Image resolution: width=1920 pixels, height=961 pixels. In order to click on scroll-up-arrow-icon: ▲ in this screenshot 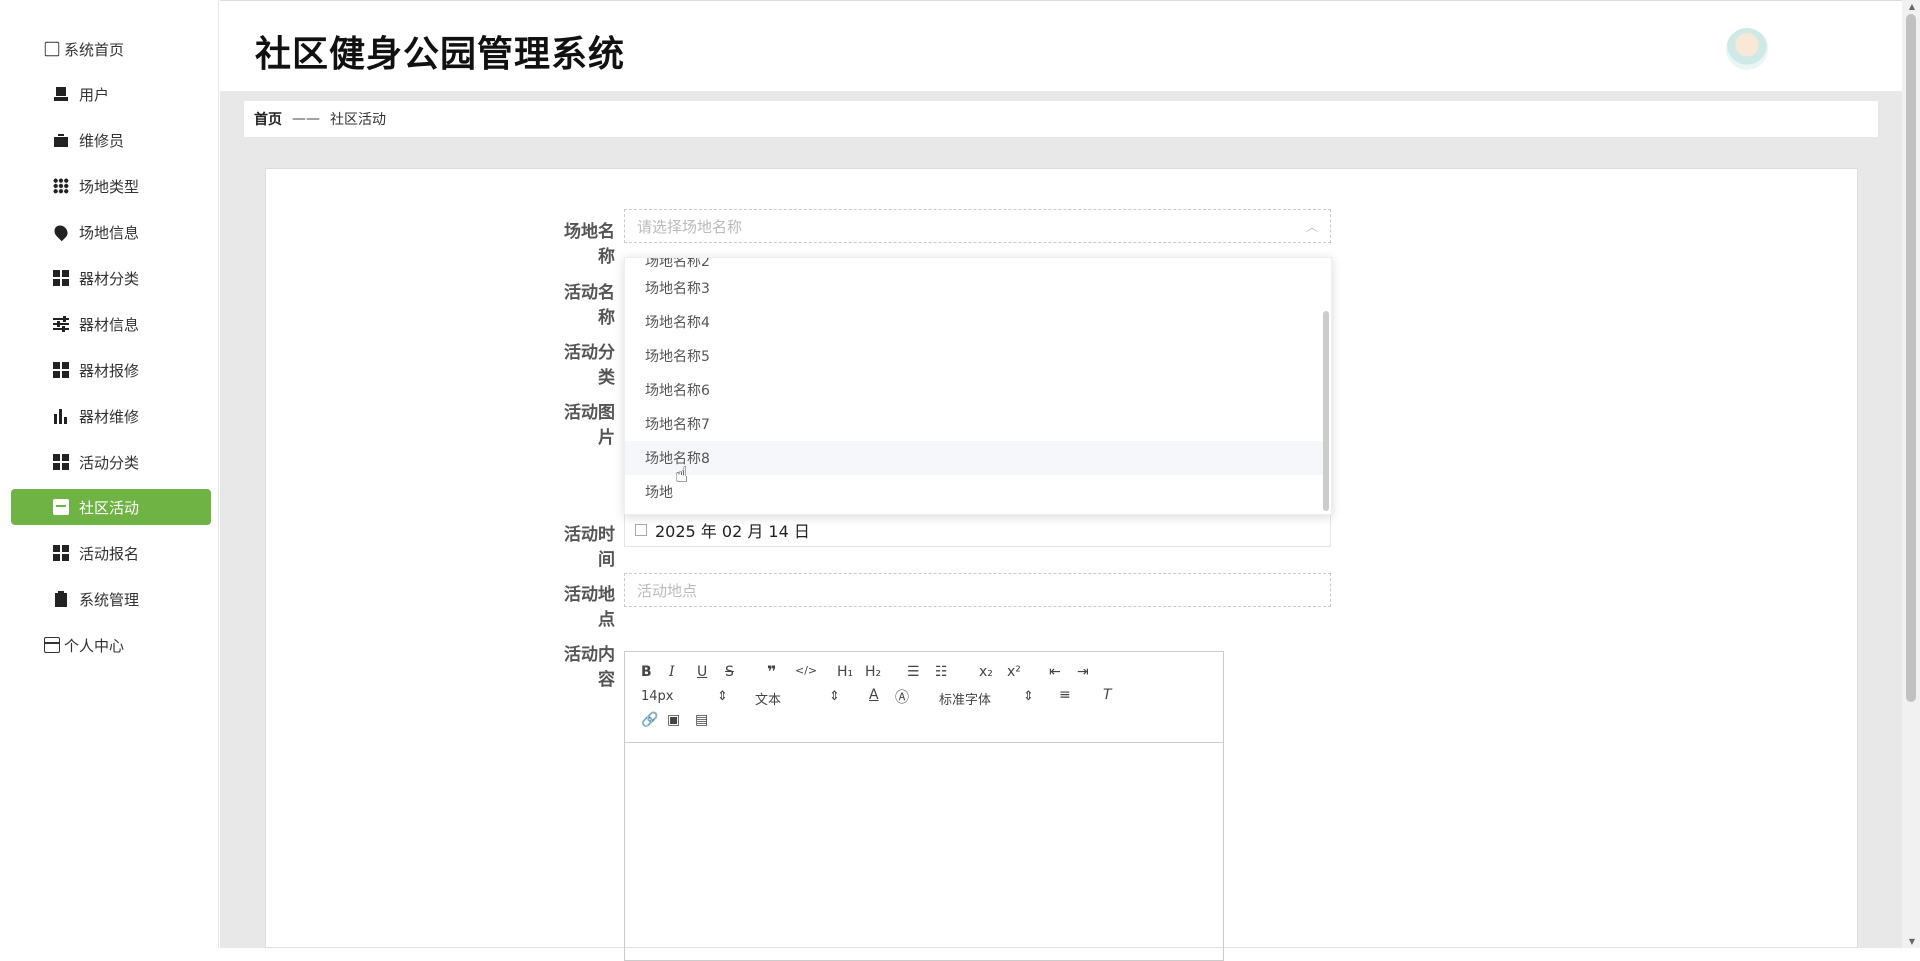, I will do `click(1912, 6)`.